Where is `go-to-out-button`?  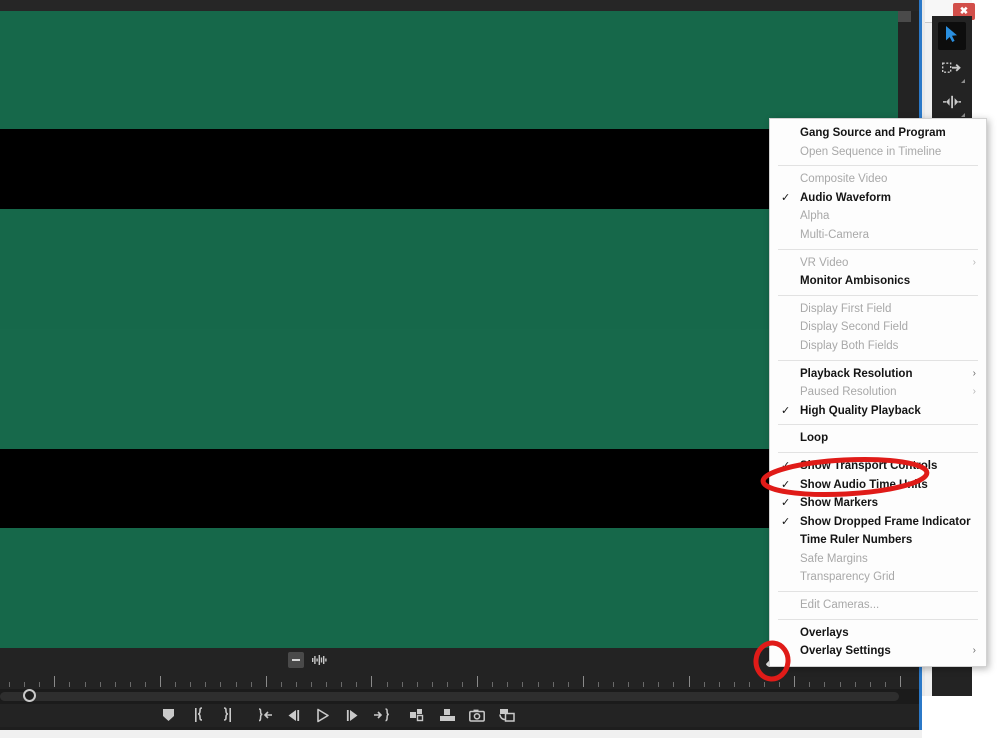 go-to-out-button is located at coordinates (381, 715).